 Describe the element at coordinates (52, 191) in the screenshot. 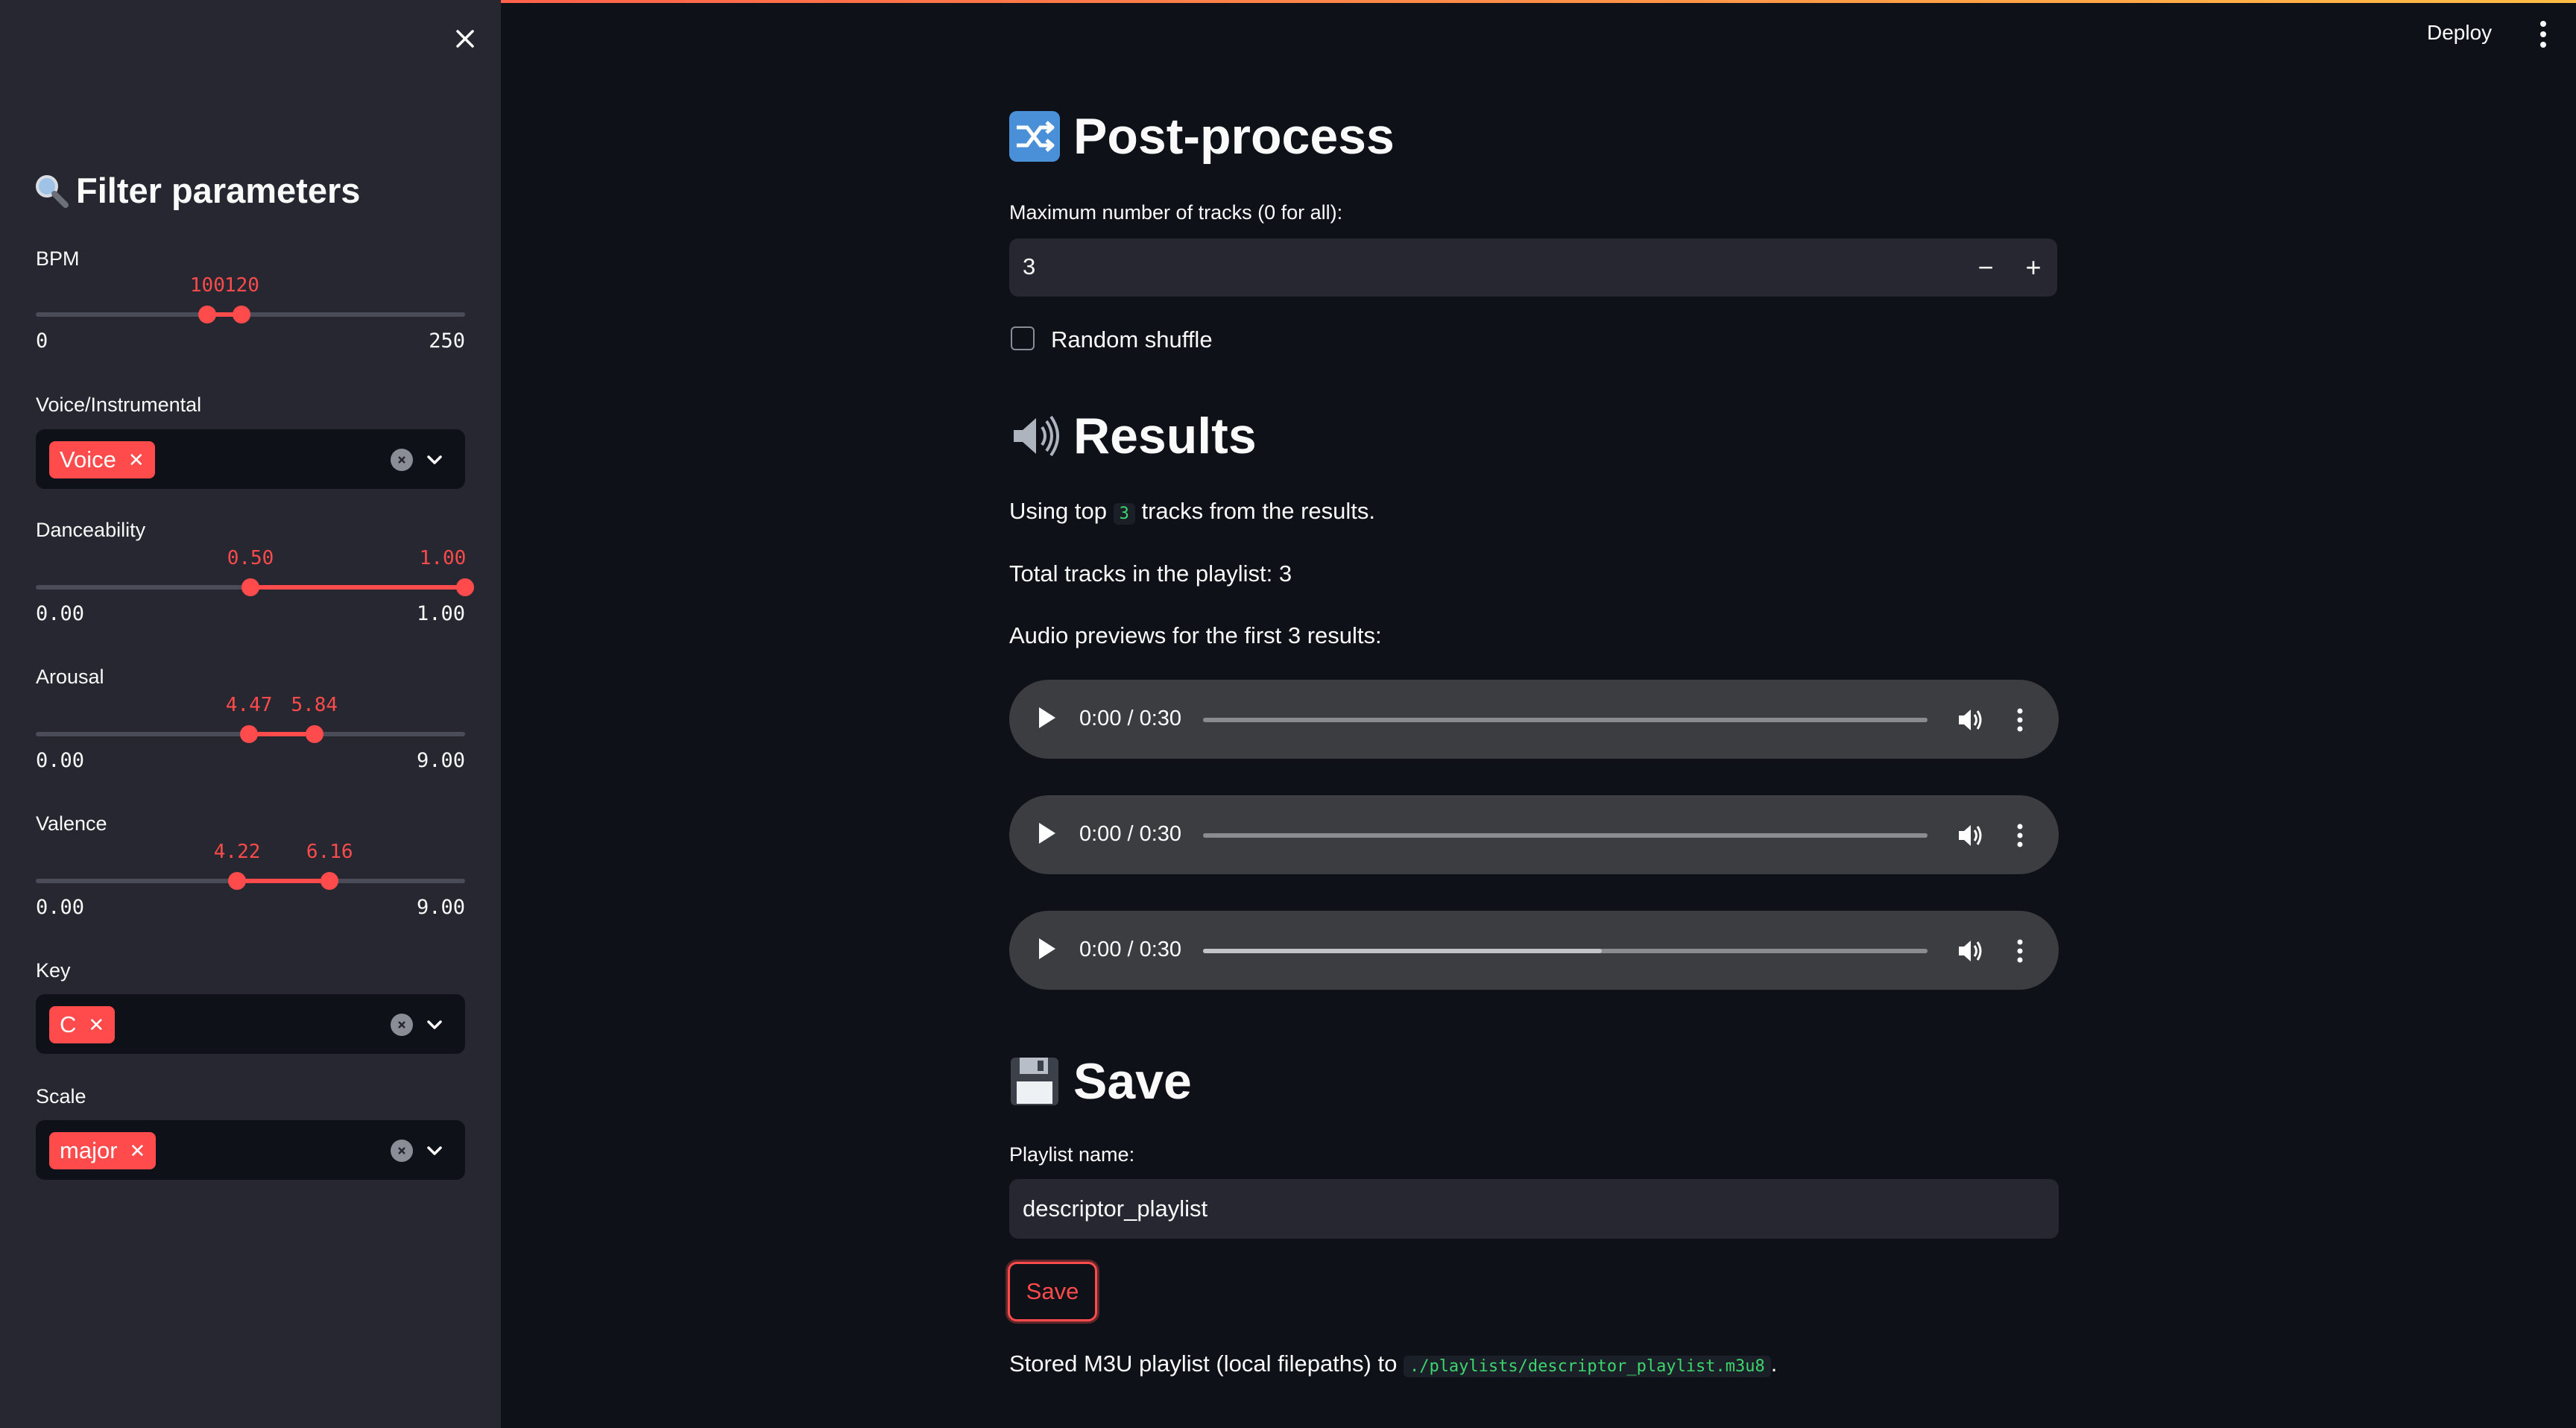

I see `magnifier-icon` at that location.